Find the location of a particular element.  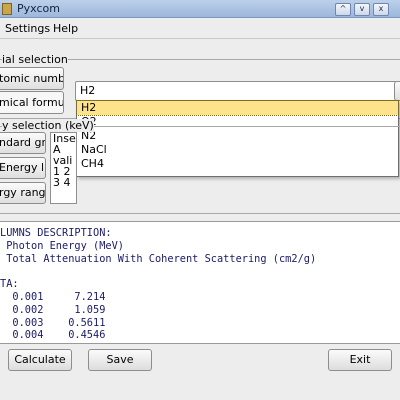

menu-help: Help is located at coordinates (65, 28).